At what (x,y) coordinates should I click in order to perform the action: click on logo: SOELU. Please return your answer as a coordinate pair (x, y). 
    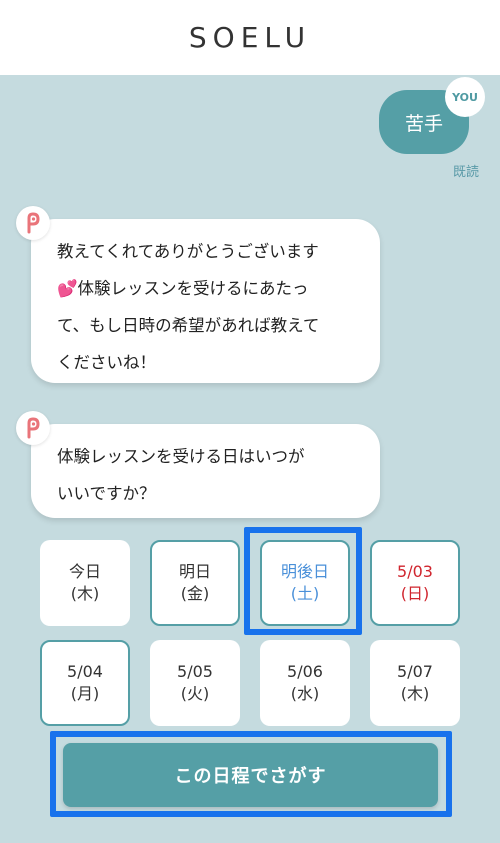
    Looking at the image, I should click on (250, 37).